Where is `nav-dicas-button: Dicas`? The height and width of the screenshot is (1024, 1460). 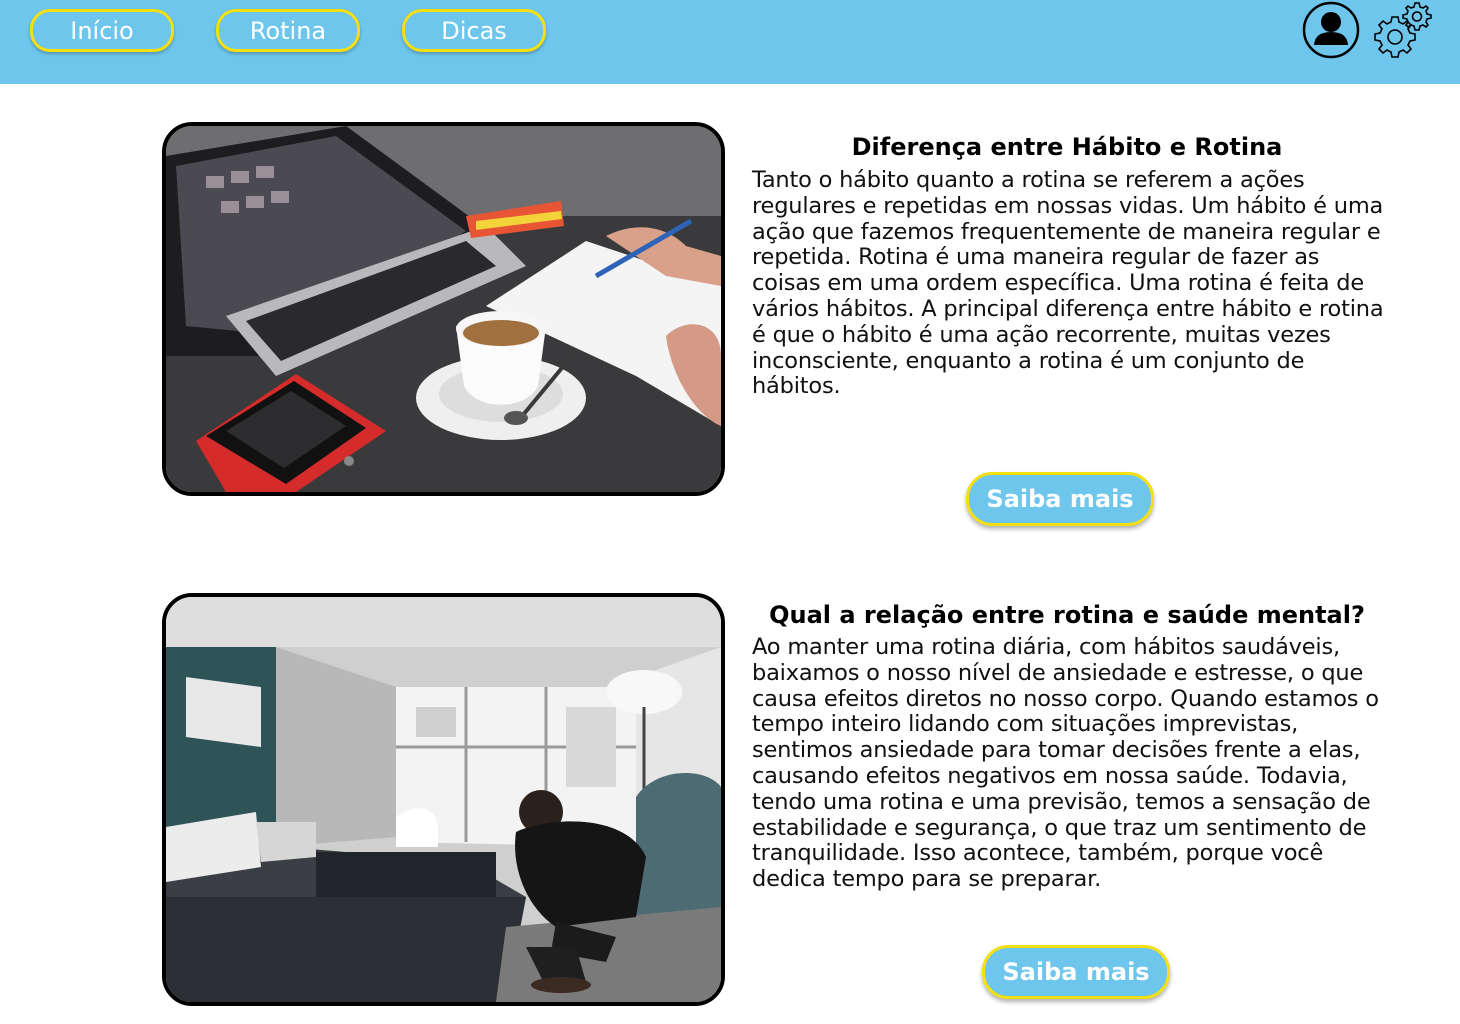 nav-dicas-button: Dicas is located at coordinates (474, 30).